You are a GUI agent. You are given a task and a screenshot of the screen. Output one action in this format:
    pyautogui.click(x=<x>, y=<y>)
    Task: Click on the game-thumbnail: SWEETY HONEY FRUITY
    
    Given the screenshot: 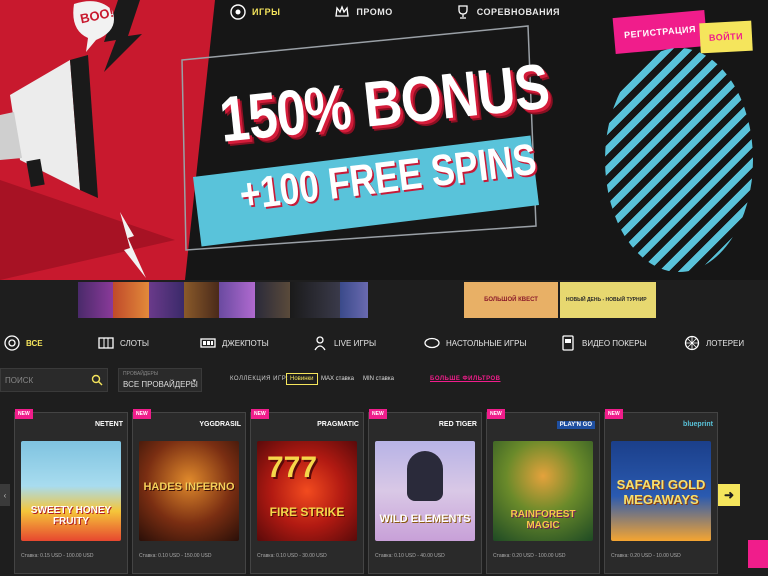 What is the action you would take?
    pyautogui.click(x=71, y=491)
    